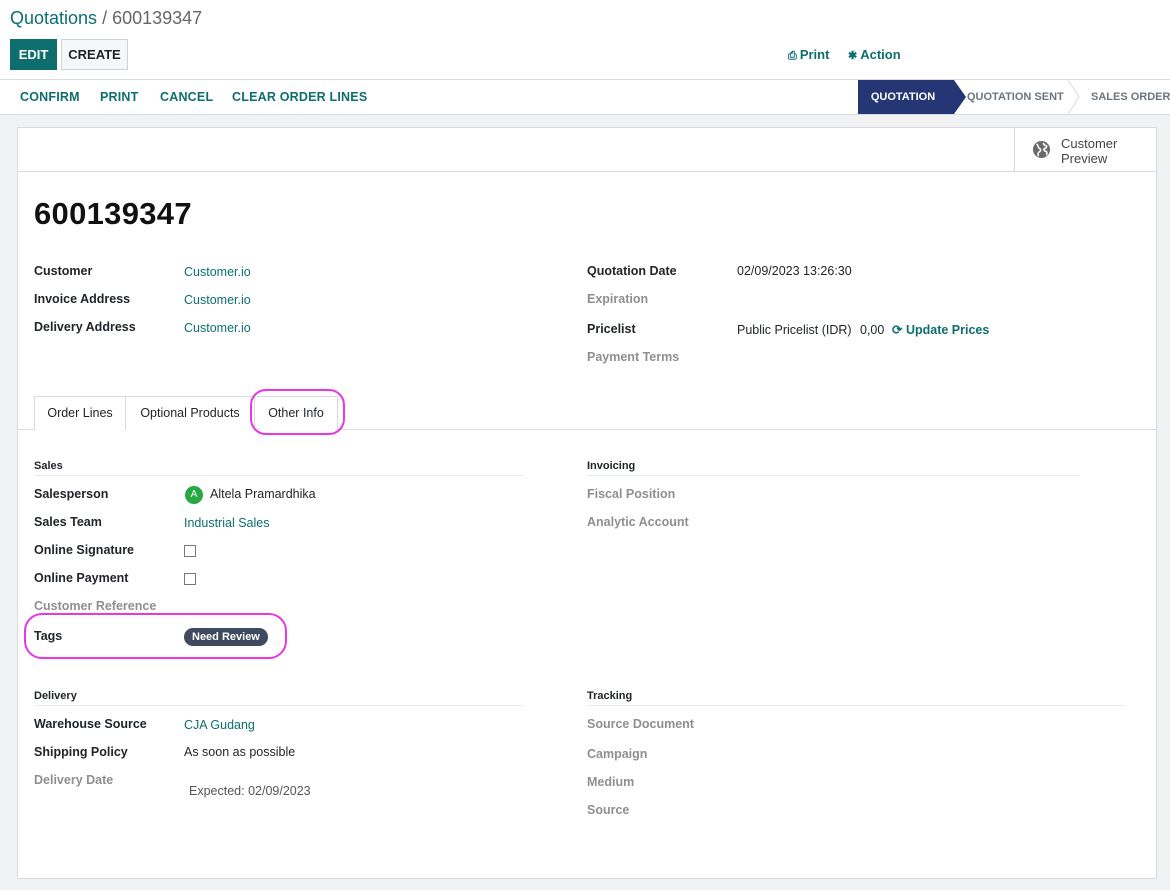 The height and width of the screenshot is (890, 1170). Describe the element at coordinates (794, 271) in the screenshot. I see `quotation-date-value: 02/09/2023 13:26:30` at that location.